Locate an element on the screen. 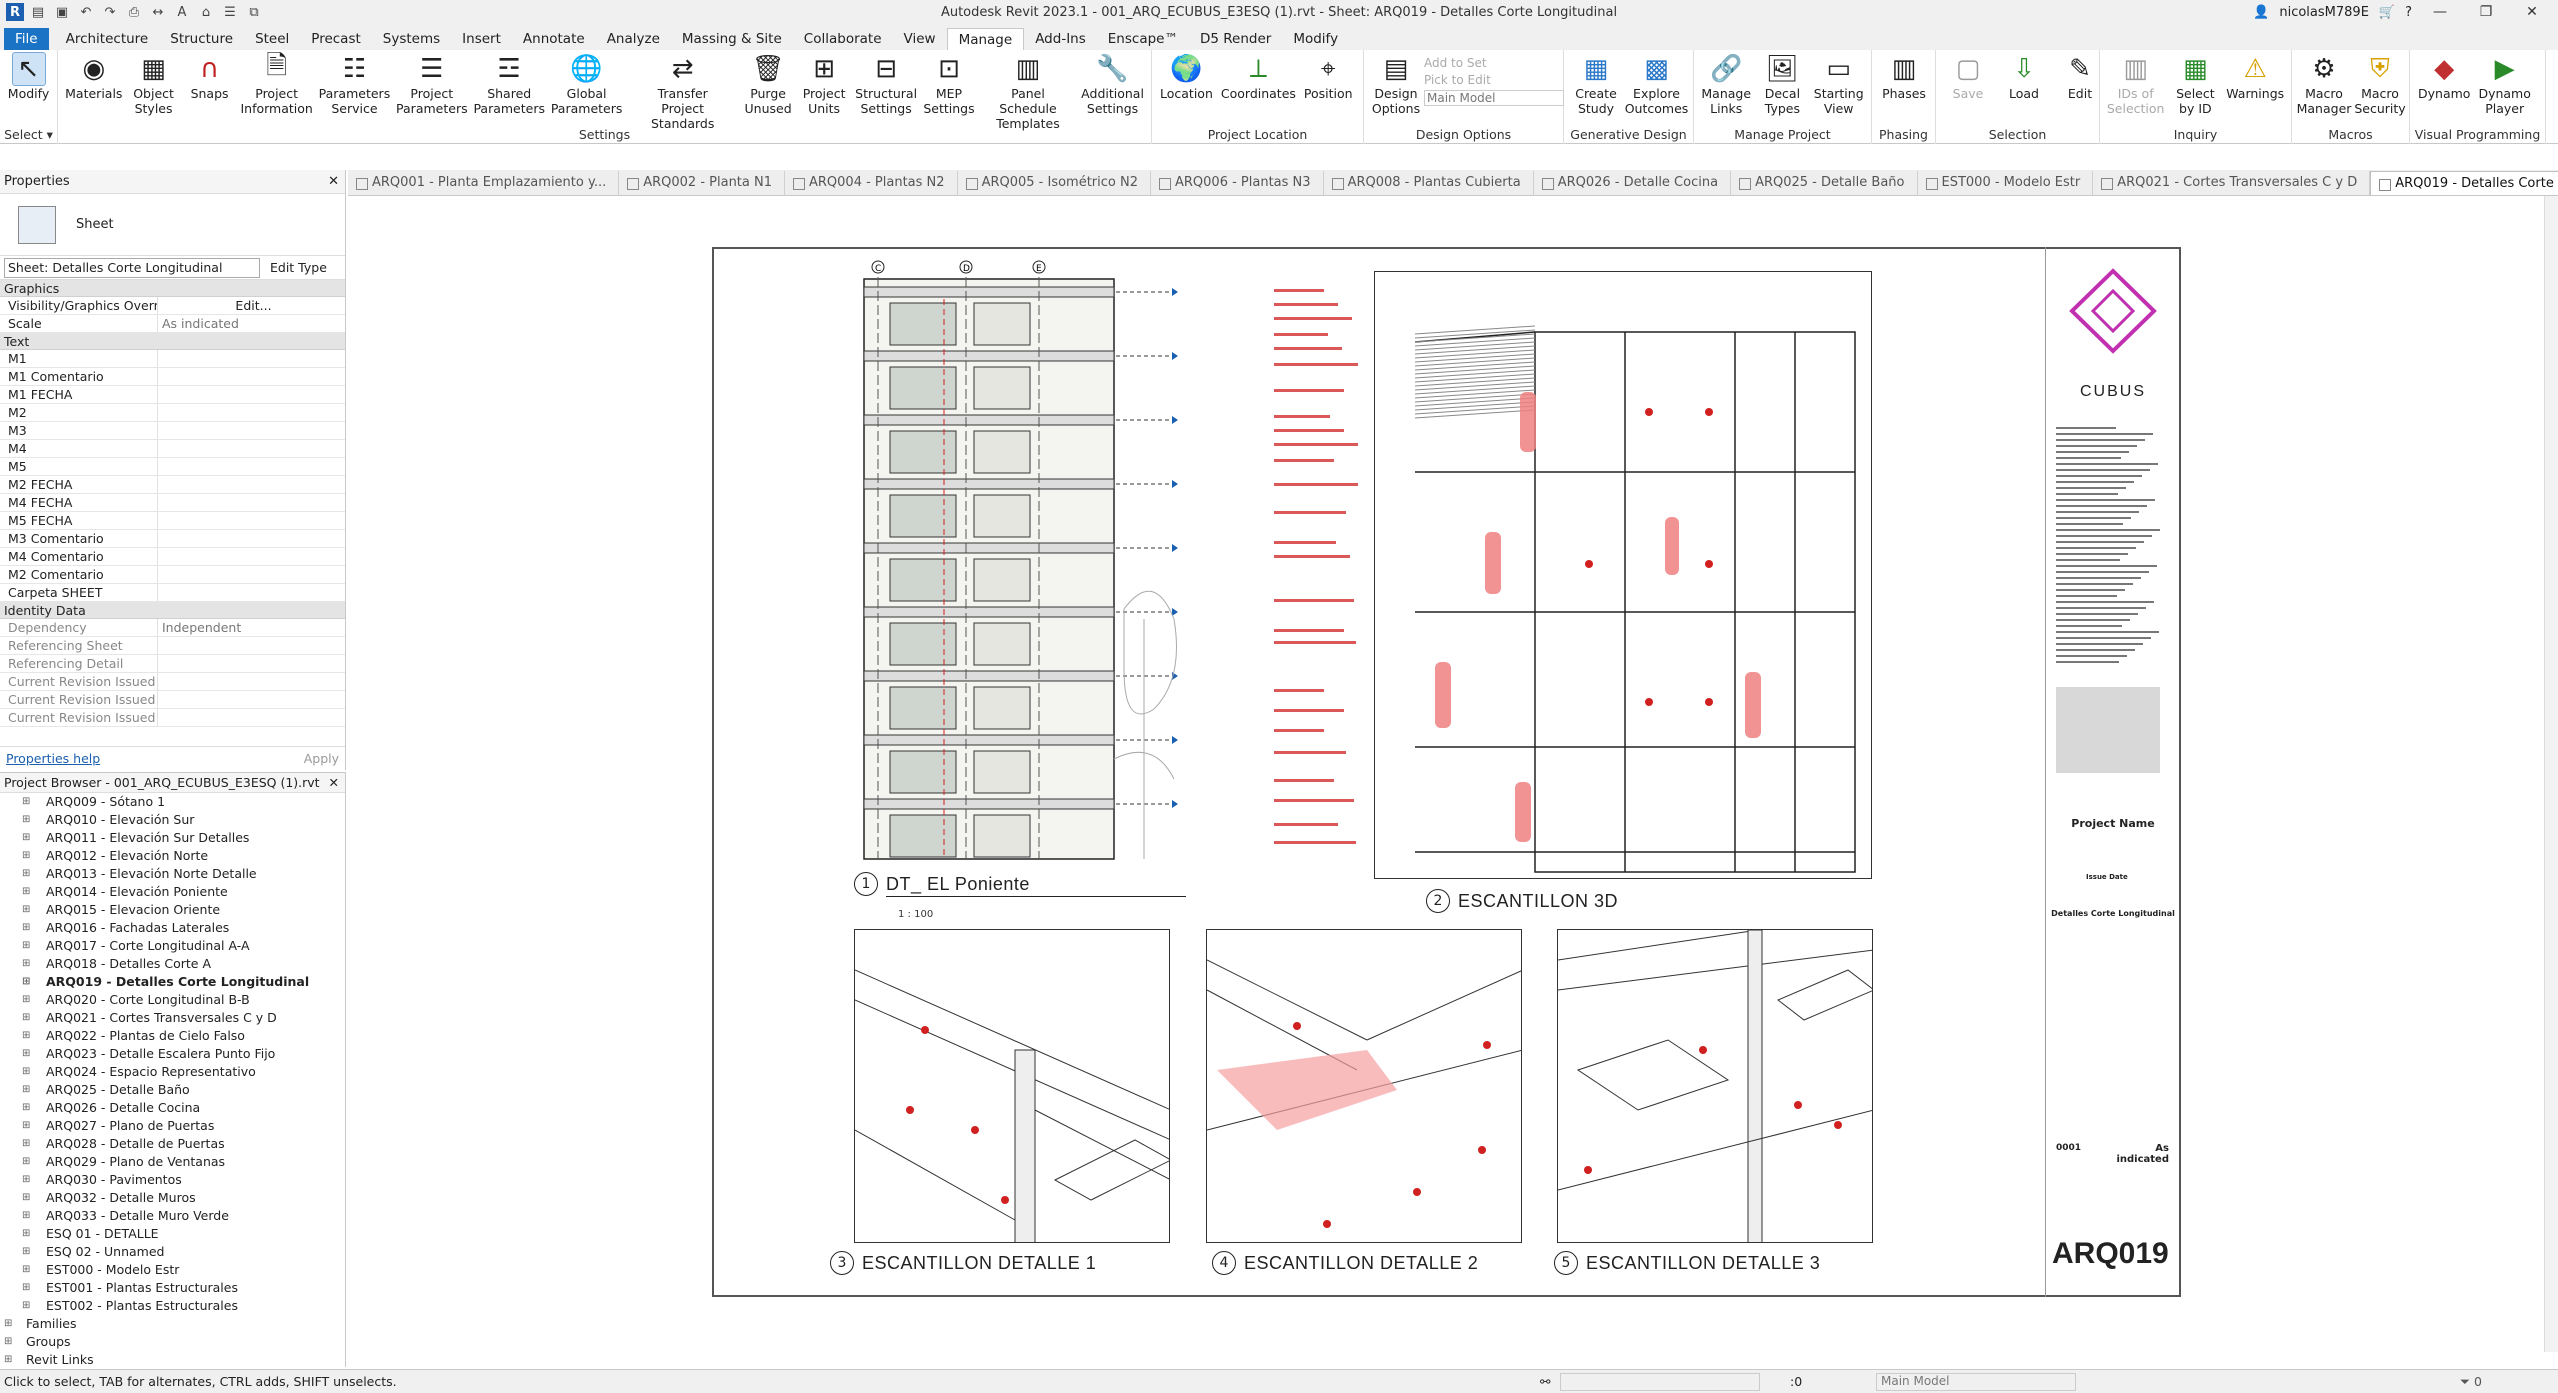  document-tab: EST000 - Modelo Estr is located at coordinates (2006, 183).